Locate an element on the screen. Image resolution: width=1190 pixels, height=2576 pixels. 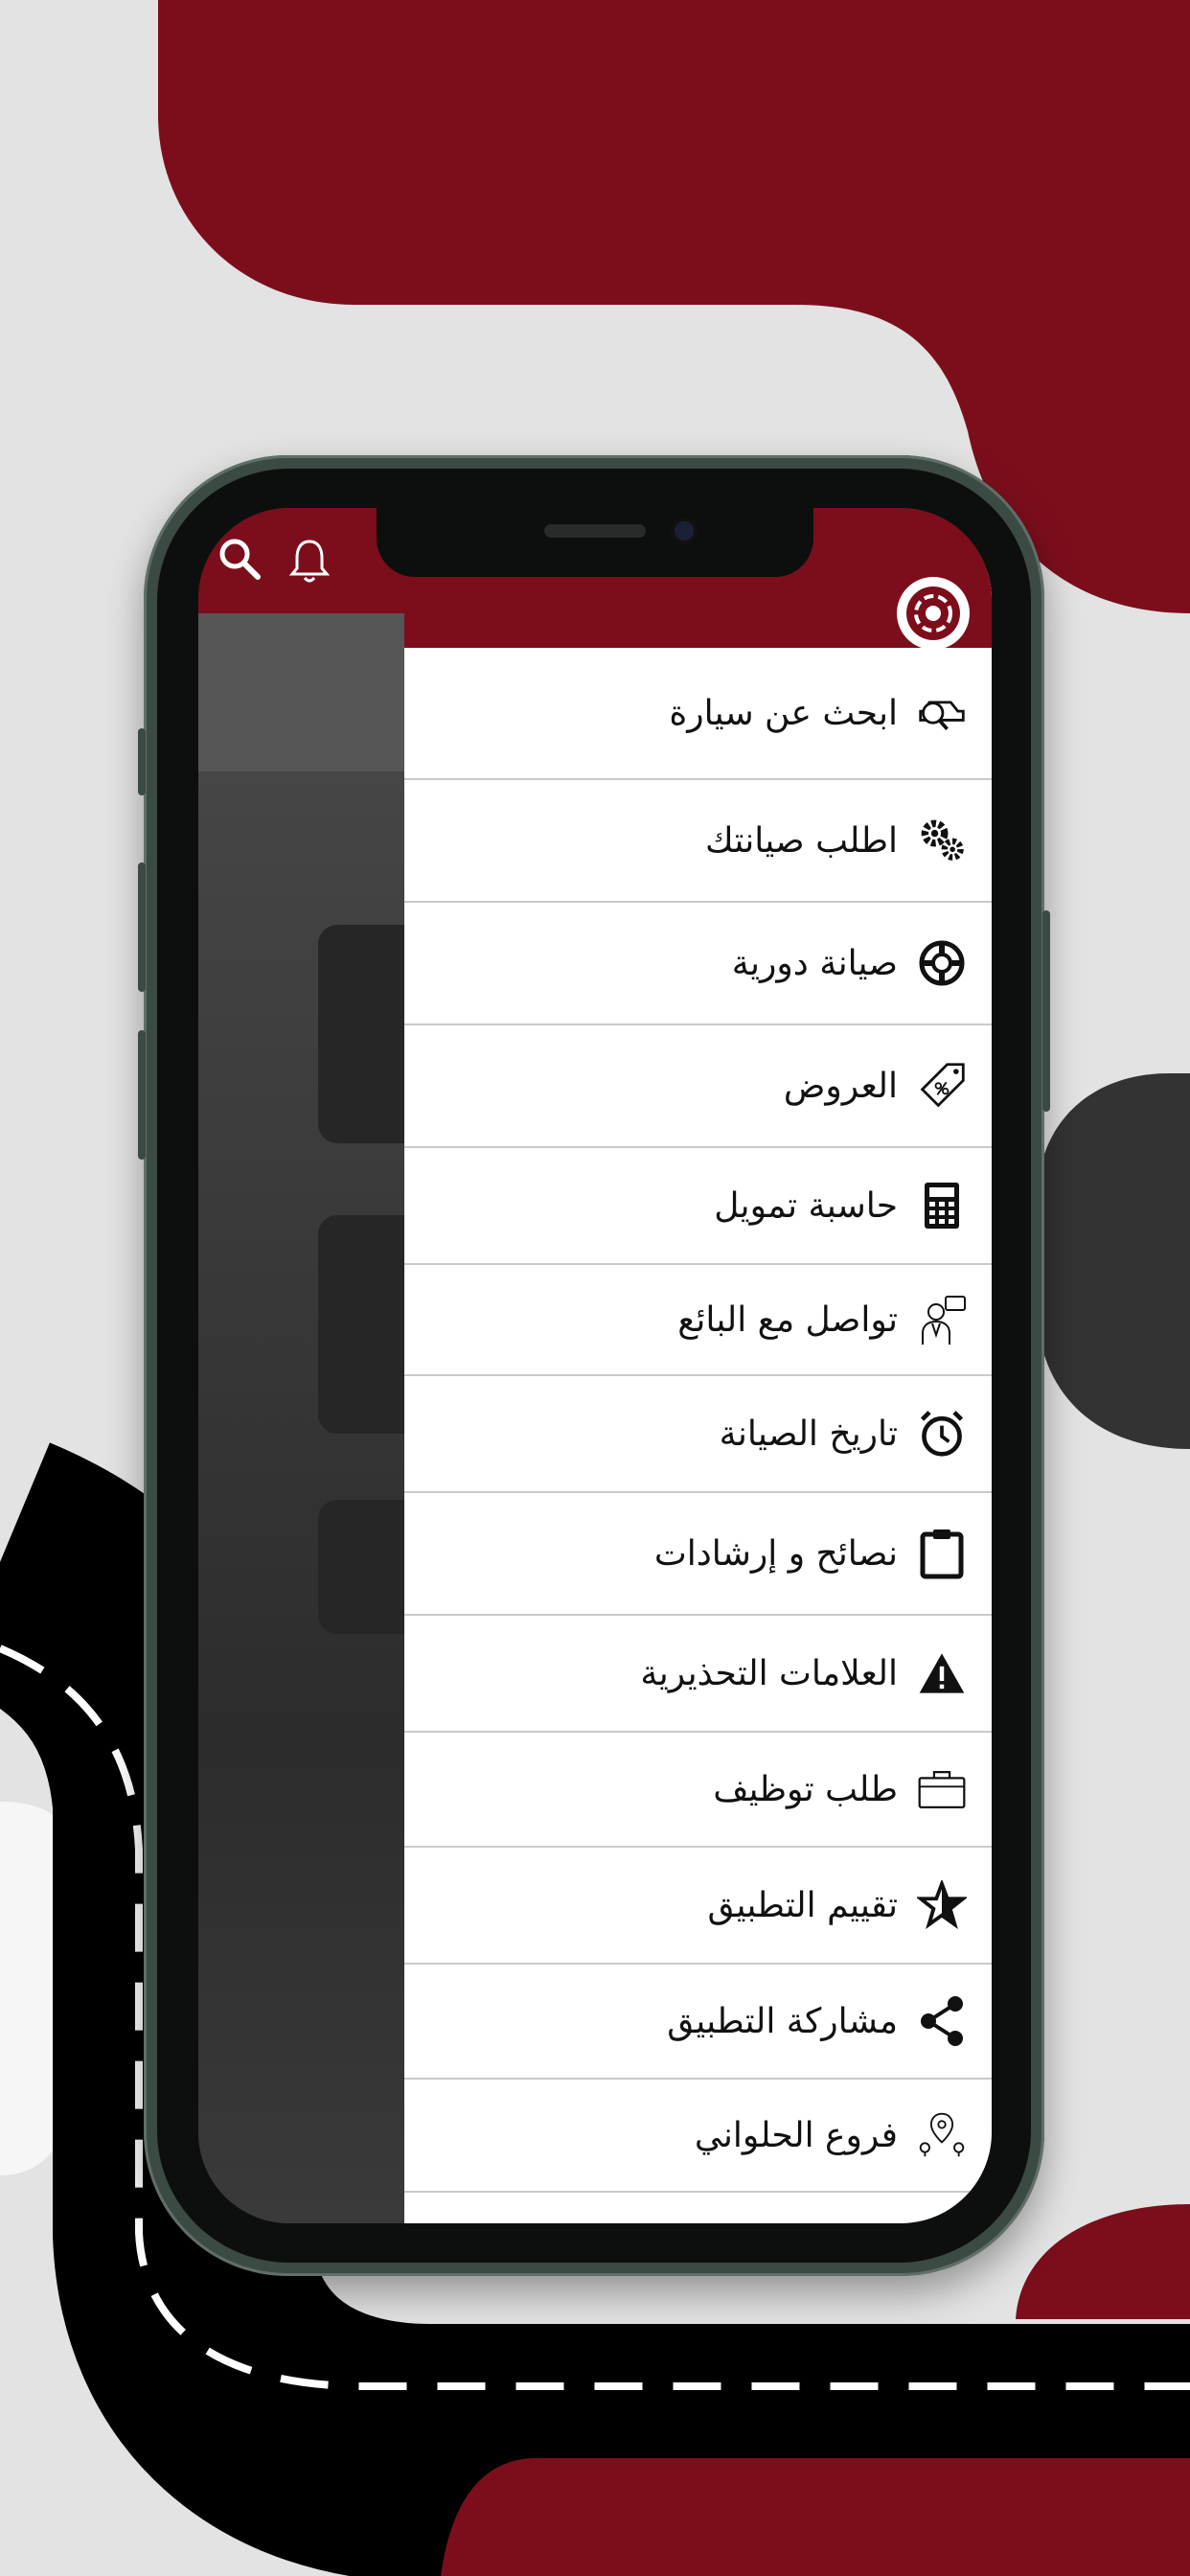
menu-item-search-car: ابحث عن سيارة is located at coordinates (698, 714).